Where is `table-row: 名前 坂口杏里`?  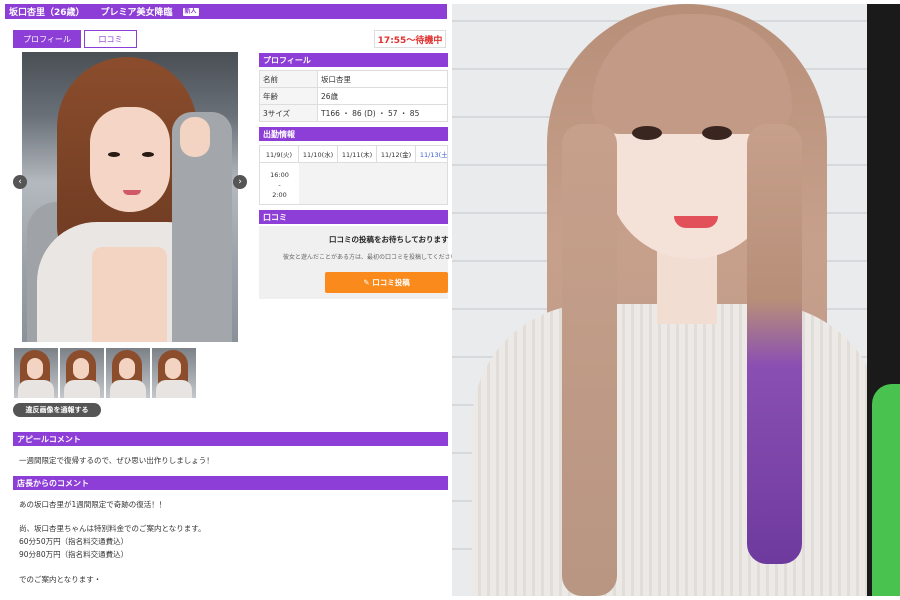 table-row: 名前 坂口杏里 is located at coordinates (353, 79).